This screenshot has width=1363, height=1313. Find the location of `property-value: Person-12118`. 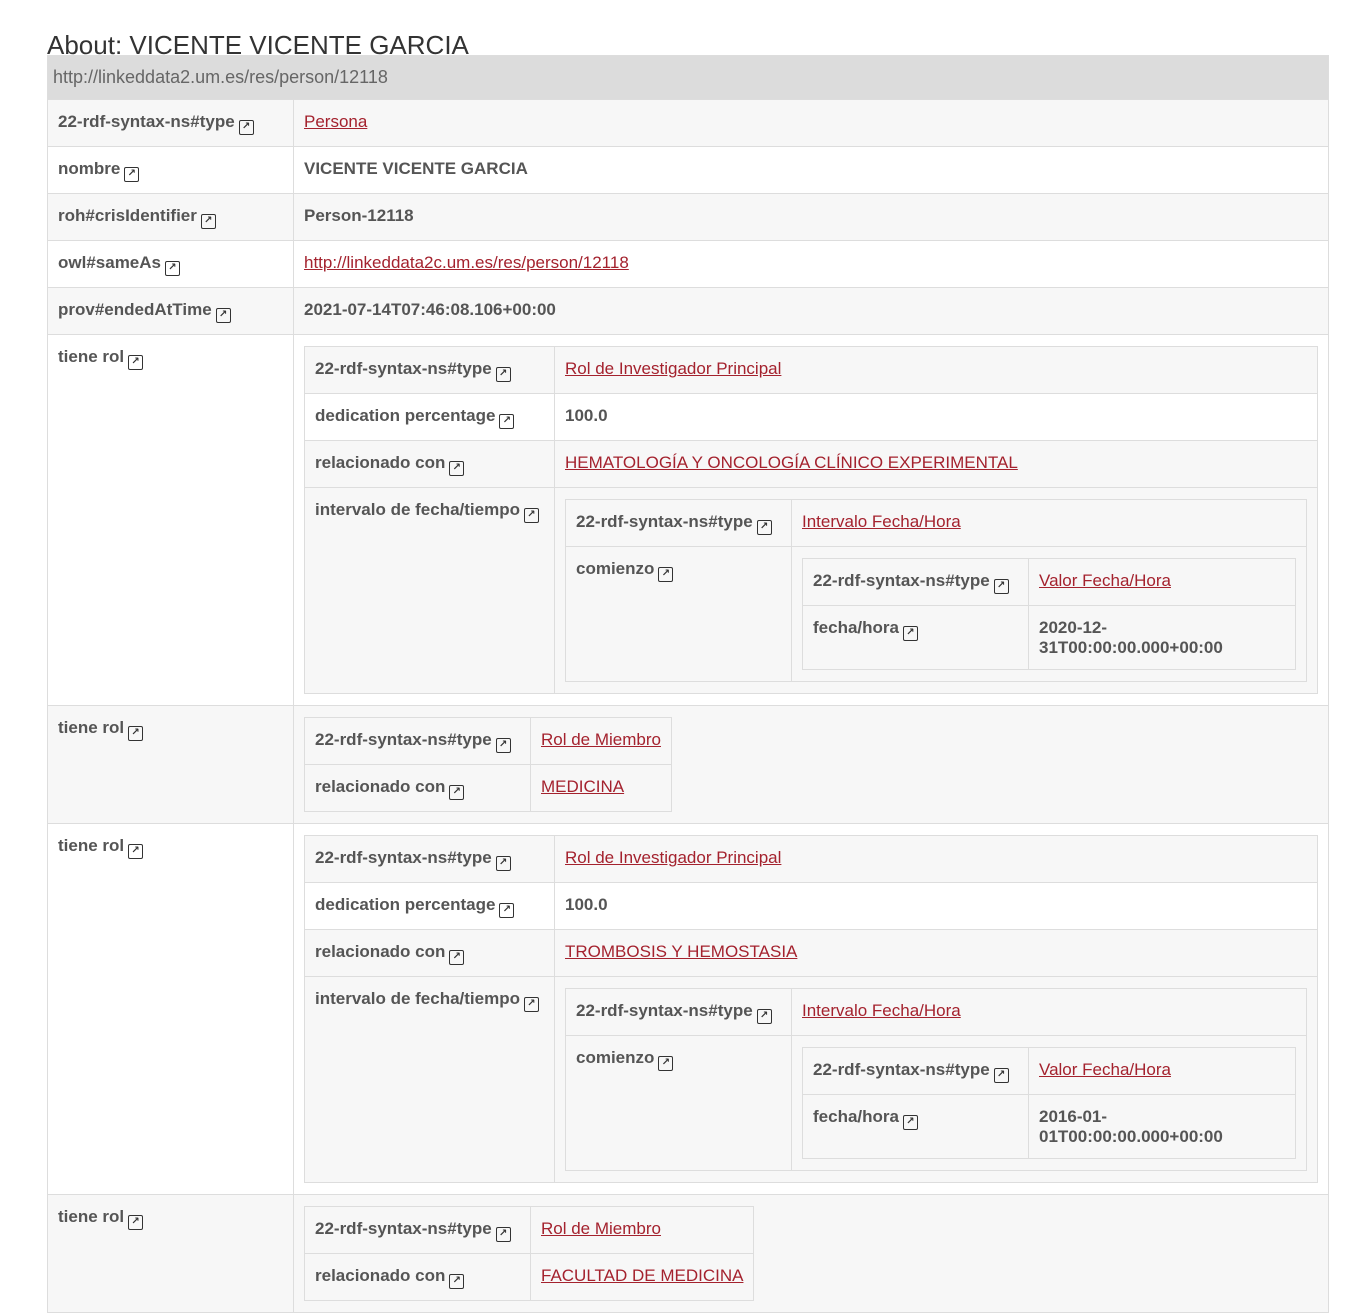

property-value: Person-12118 is located at coordinates (811, 217).